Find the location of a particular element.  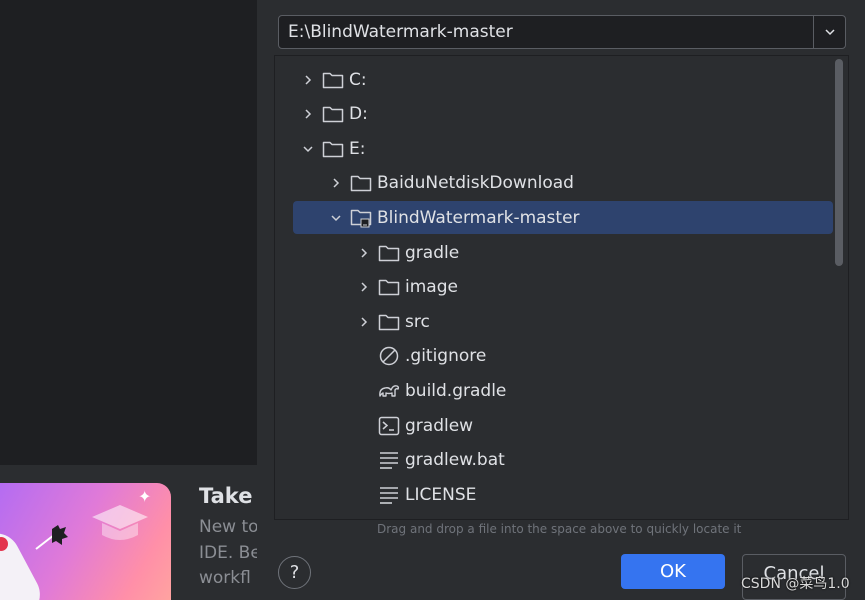

tree-row: C: is located at coordinates (563, 79).